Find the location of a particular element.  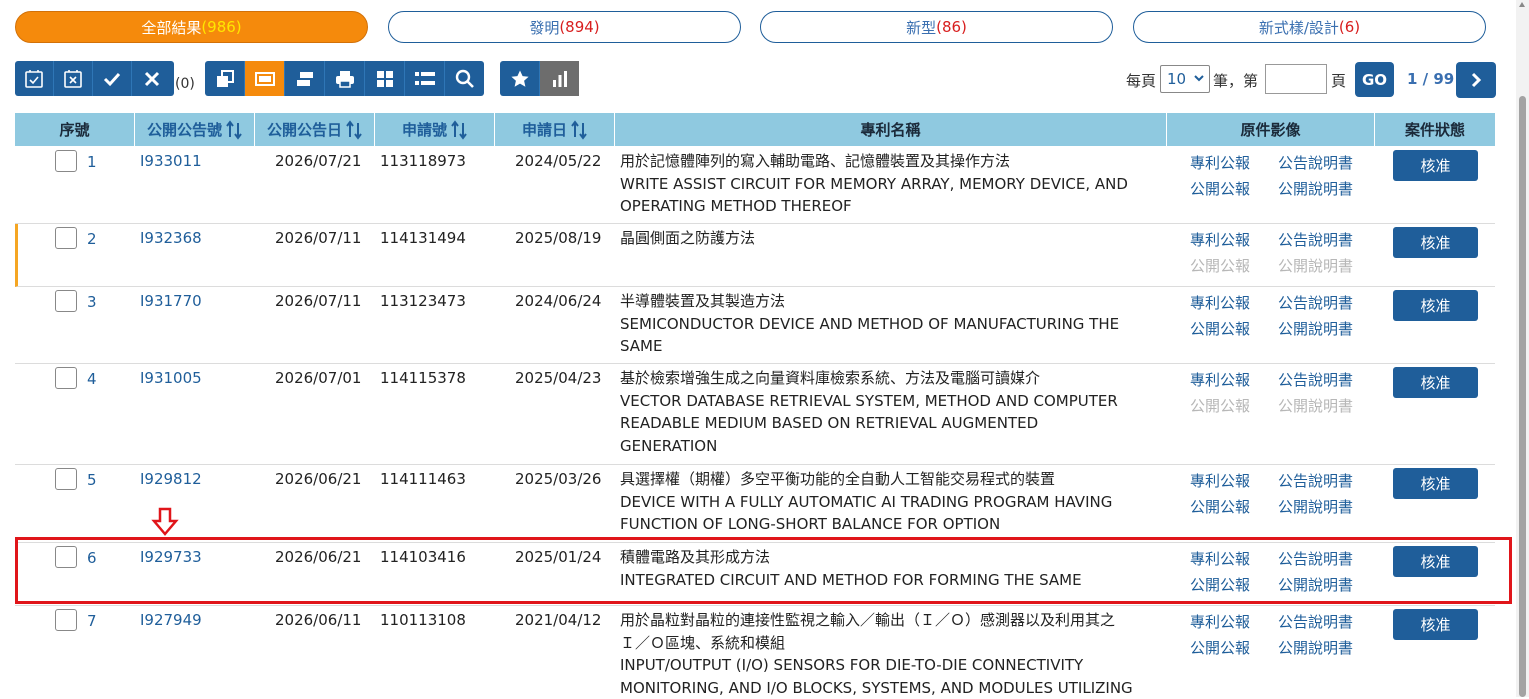

scrollbar-thumb is located at coordinates (1522, 396).